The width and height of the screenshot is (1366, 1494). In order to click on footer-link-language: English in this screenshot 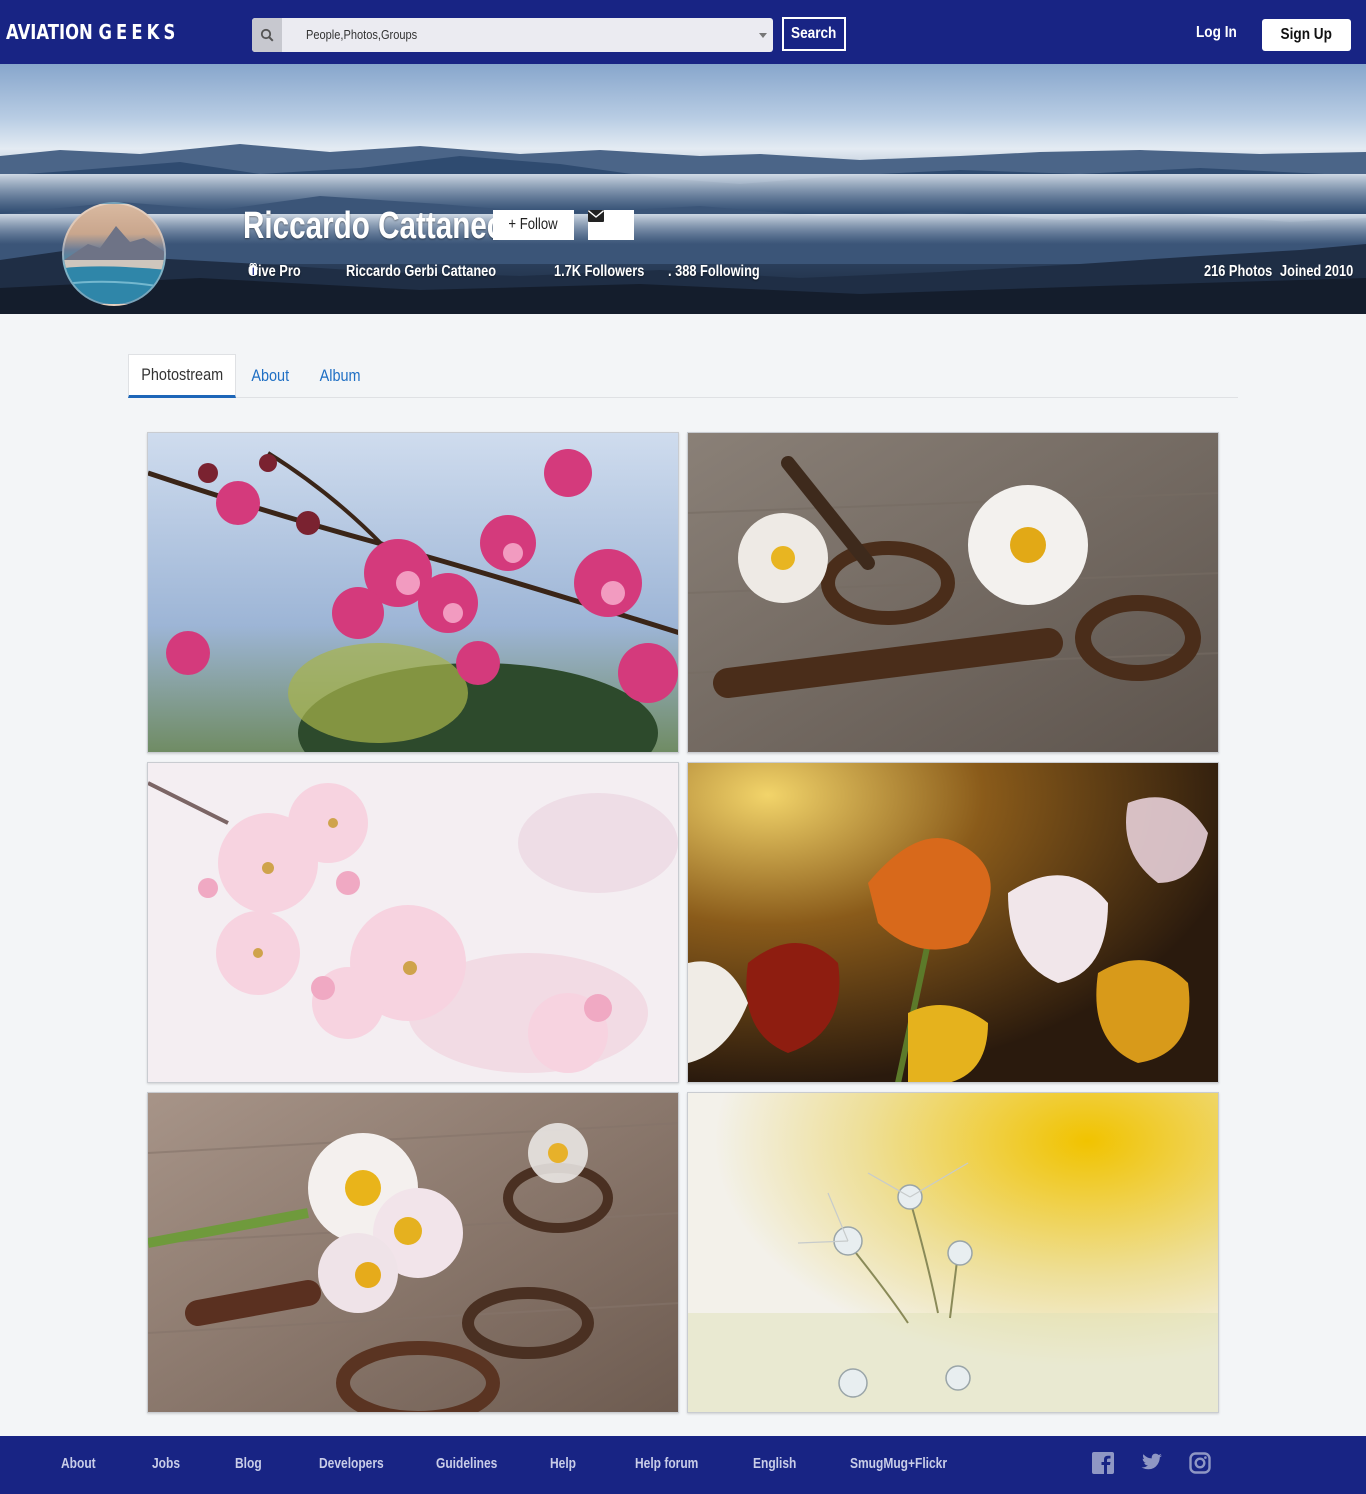, I will do `click(774, 1463)`.